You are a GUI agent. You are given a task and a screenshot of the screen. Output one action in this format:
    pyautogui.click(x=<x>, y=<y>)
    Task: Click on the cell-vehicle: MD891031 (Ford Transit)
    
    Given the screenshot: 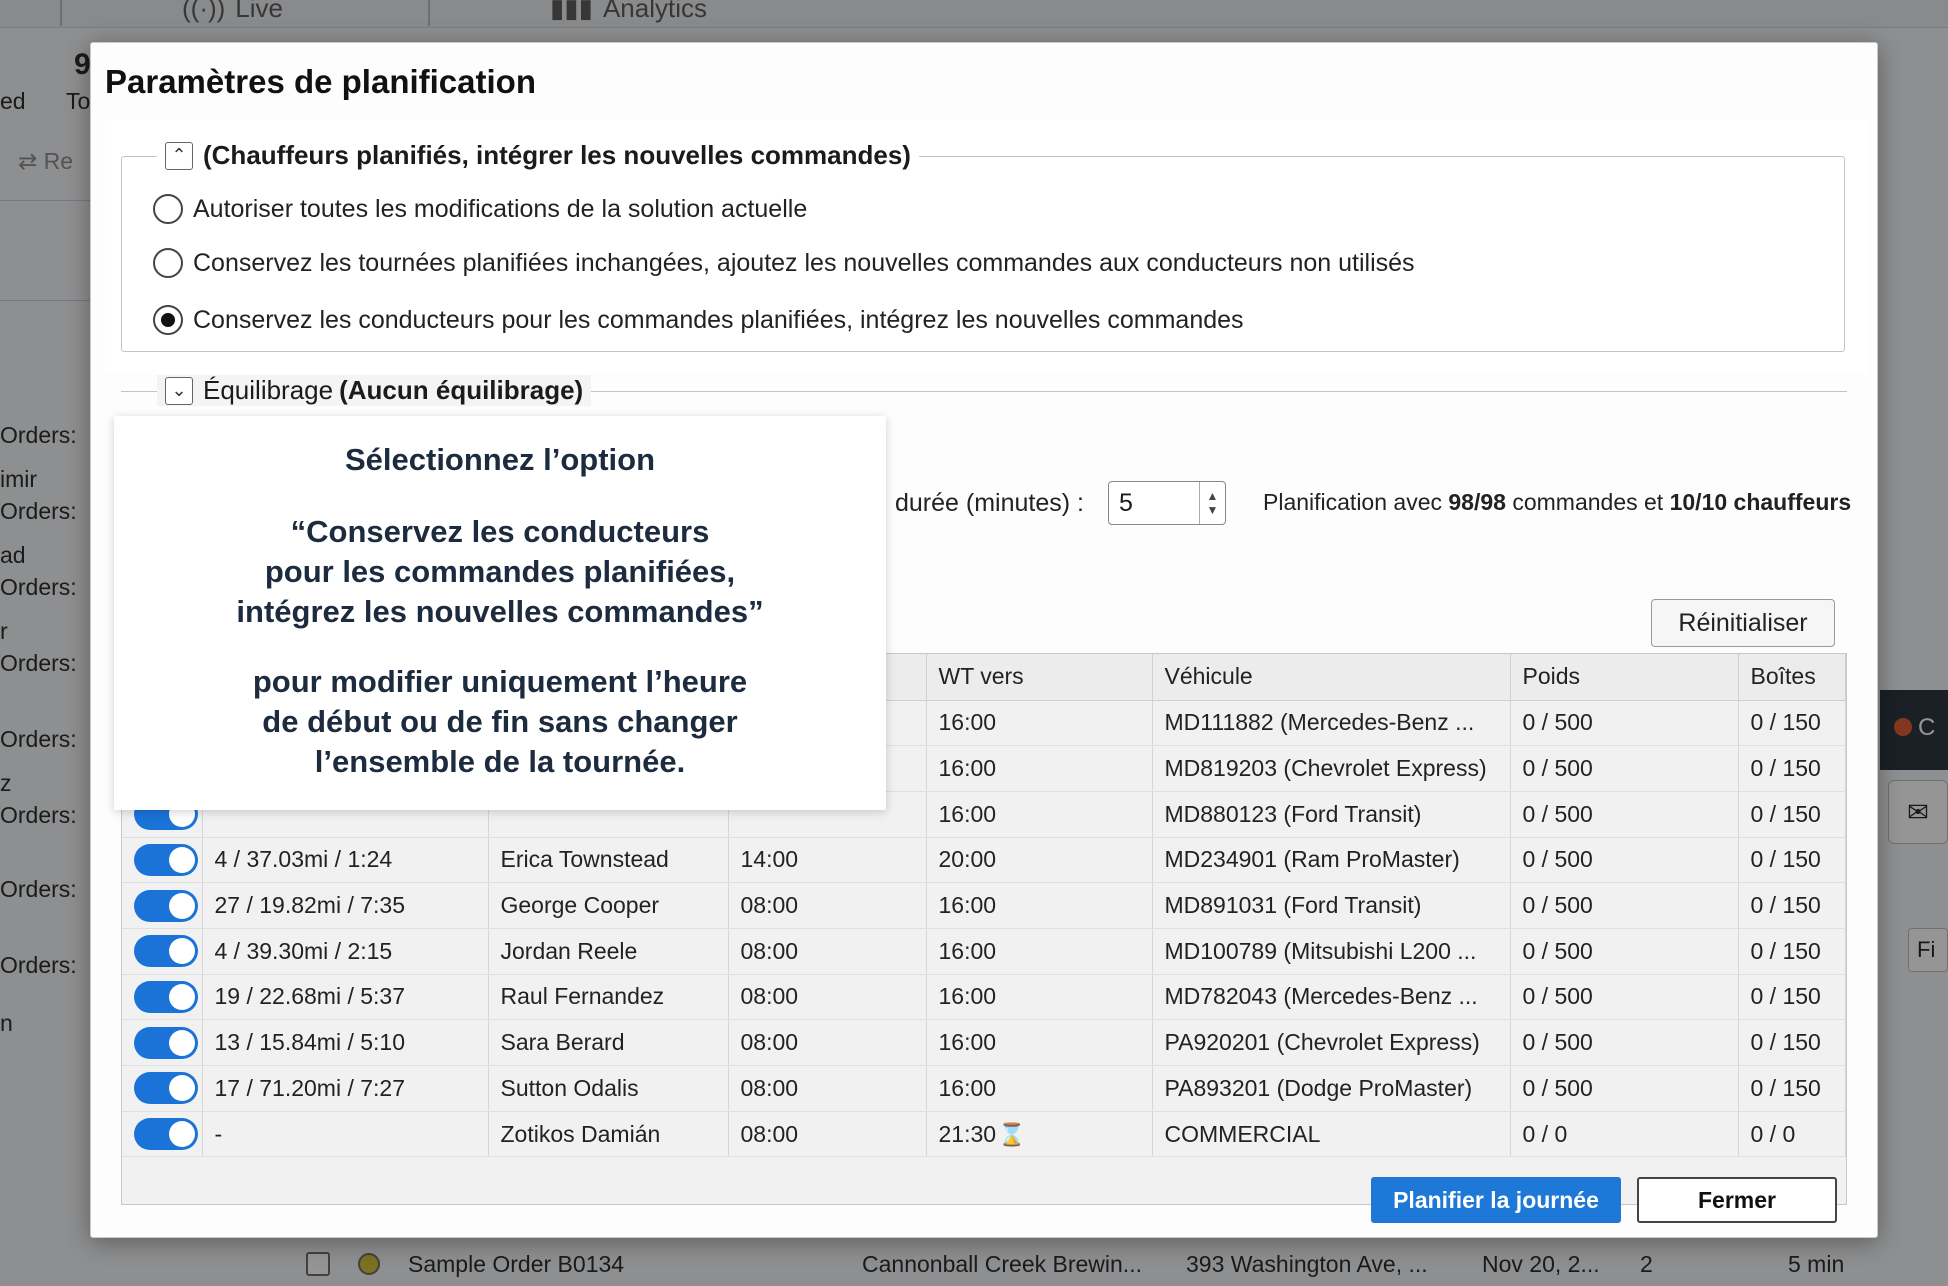 What is the action you would take?
    pyautogui.click(x=1331, y=905)
    